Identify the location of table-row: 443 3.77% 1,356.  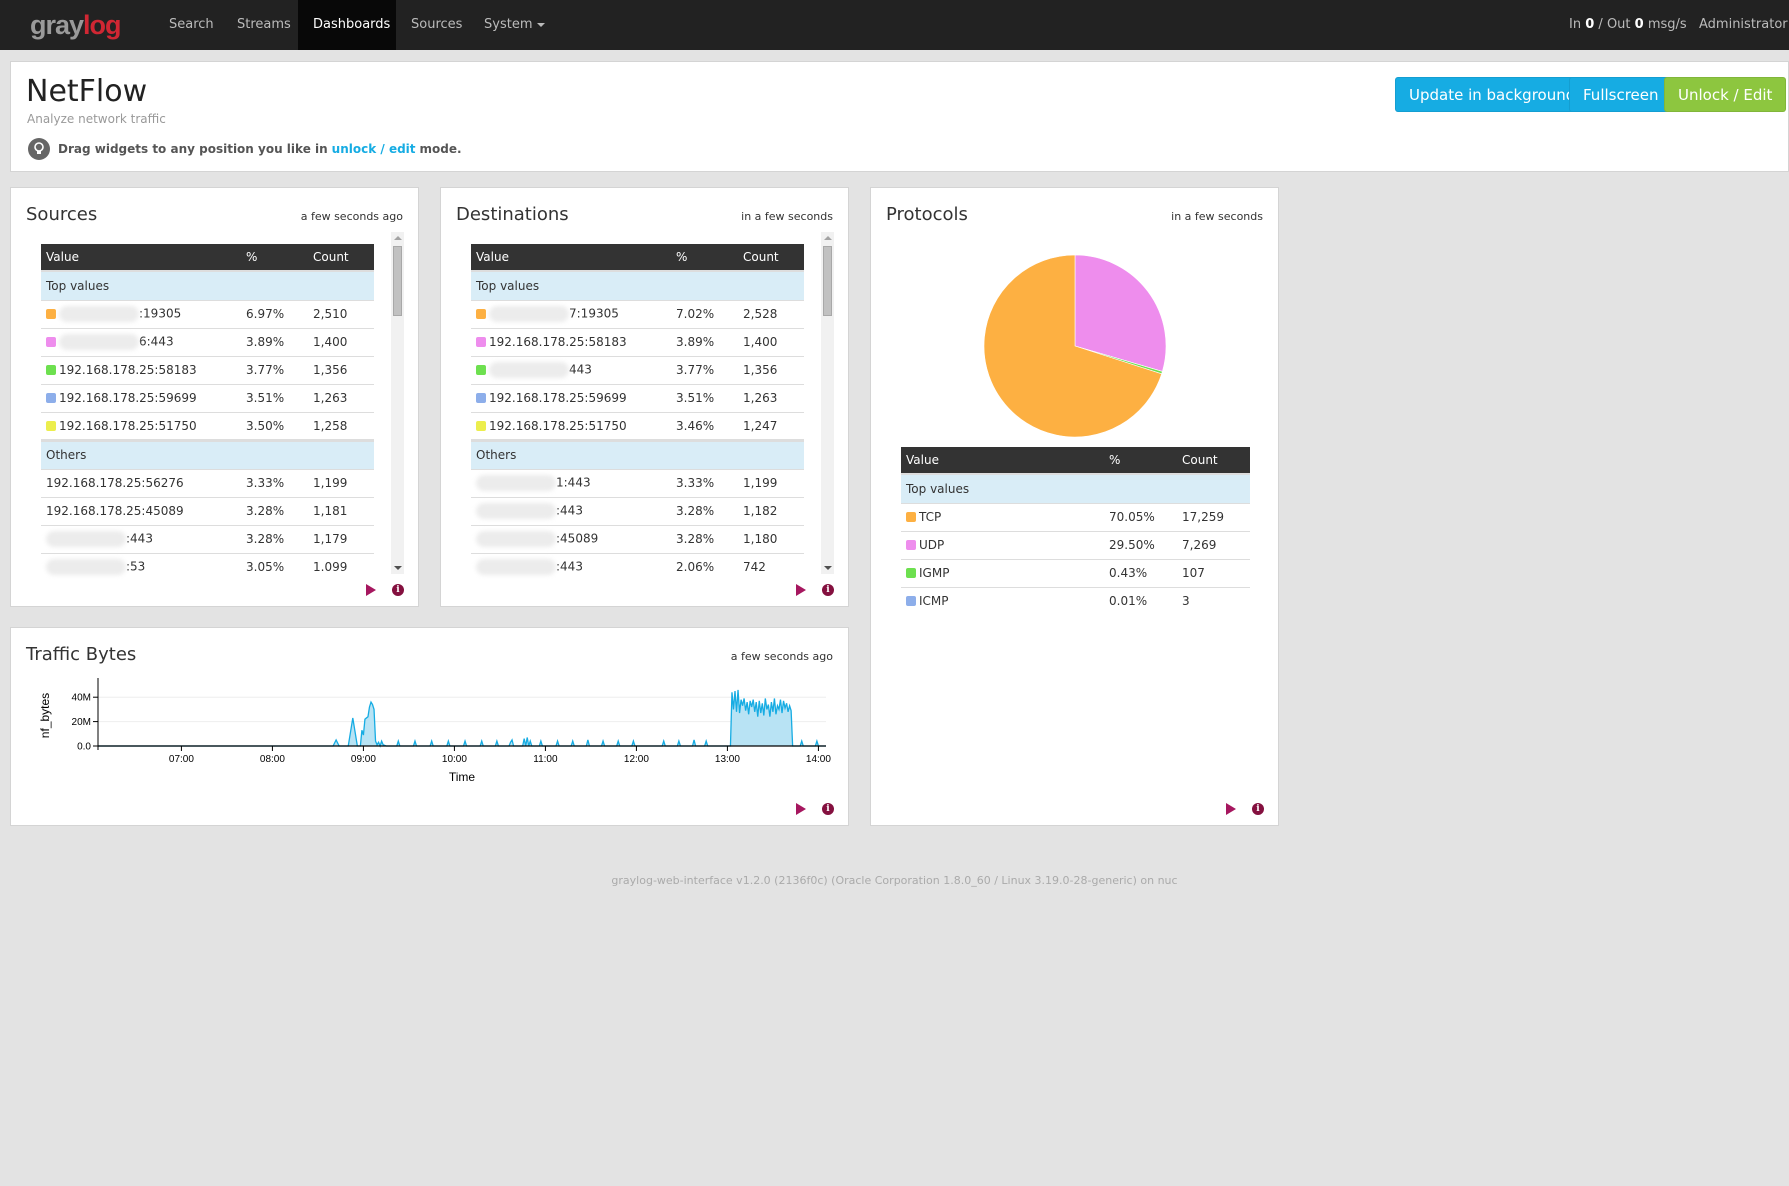
(637, 369).